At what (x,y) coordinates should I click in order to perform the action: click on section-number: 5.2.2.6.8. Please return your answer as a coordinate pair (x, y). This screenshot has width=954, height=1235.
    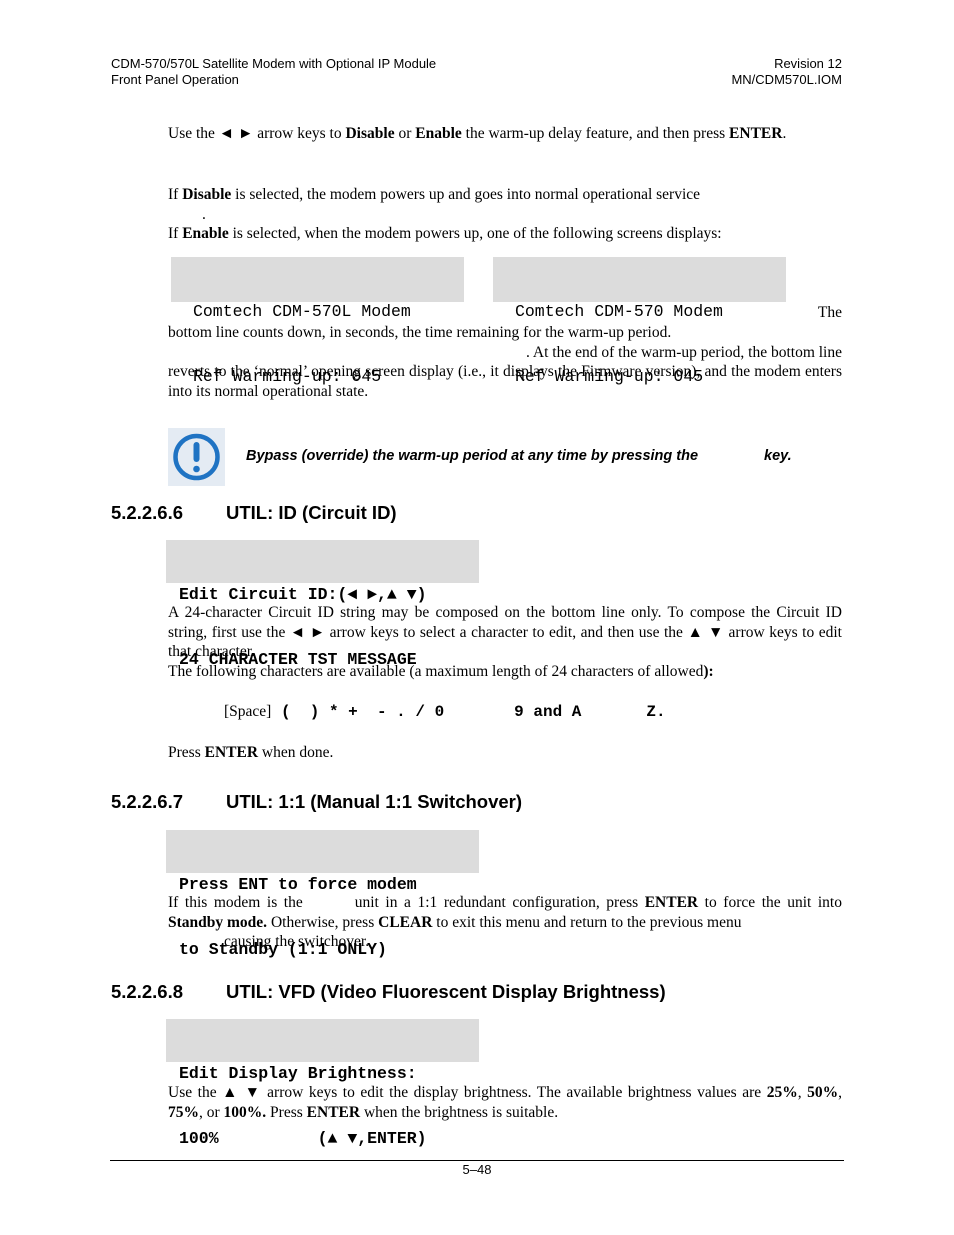
    Looking at the image, I should click on (147, 991).